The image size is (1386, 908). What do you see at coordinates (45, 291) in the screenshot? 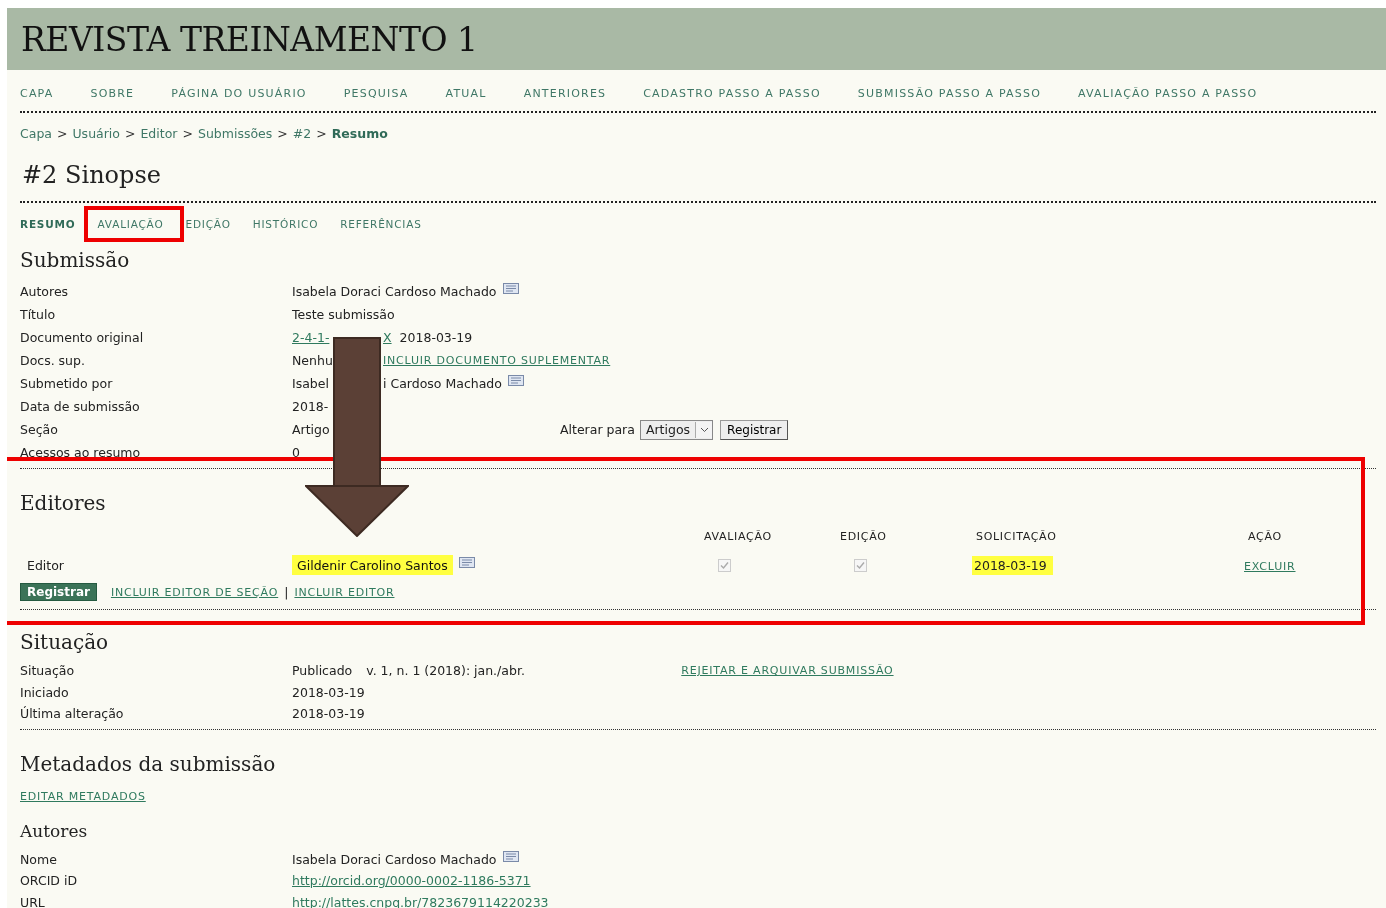
I see `field-label: Autores` at bounding box center [45, 291].